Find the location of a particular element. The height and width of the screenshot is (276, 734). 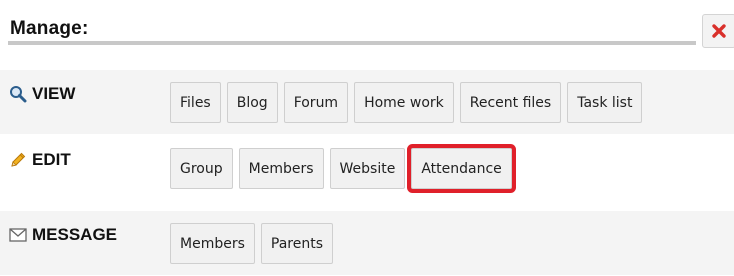

message-members-button: Members is located at coordinates (212, 243).